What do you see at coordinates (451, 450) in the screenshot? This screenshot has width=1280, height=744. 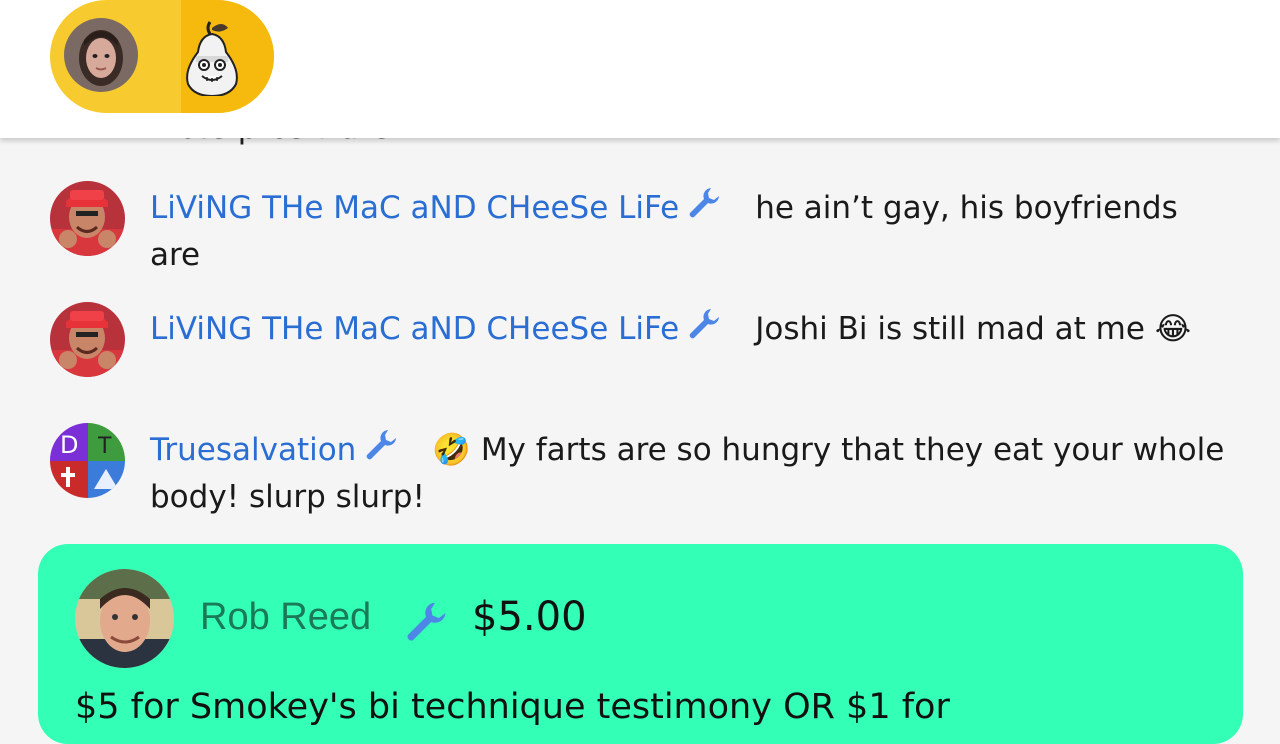 I see `rolling-laughing-emoji-icon: 🤣` at bounding box center [451, 450].